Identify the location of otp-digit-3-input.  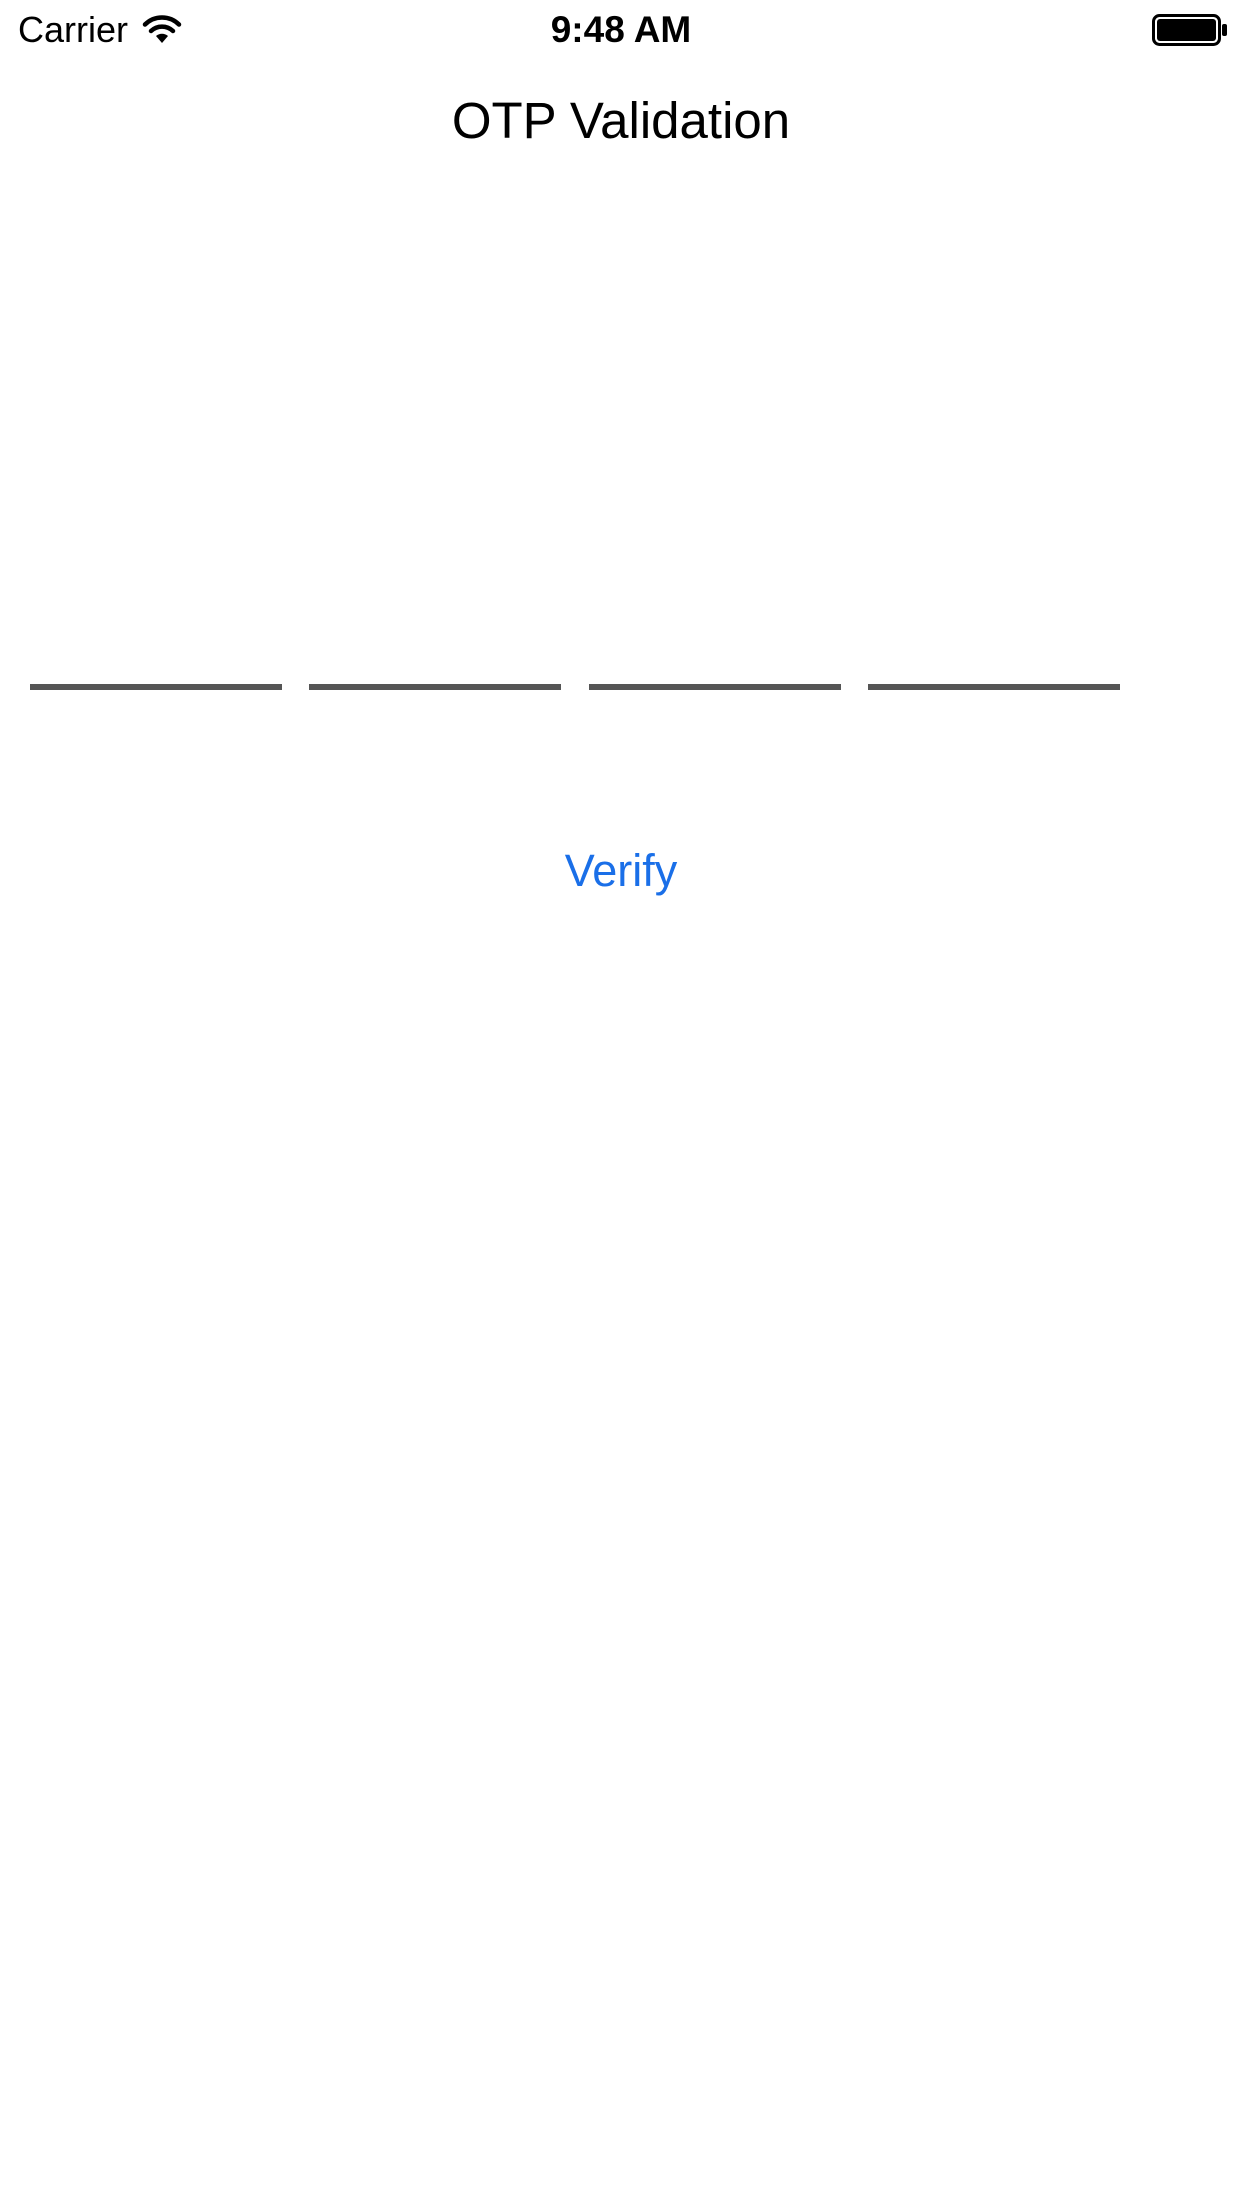
(715, 660).